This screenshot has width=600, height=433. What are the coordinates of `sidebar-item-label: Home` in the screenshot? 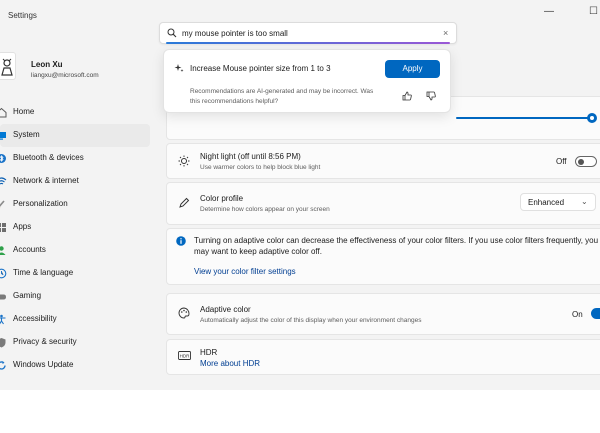 It's located at (24, 111).